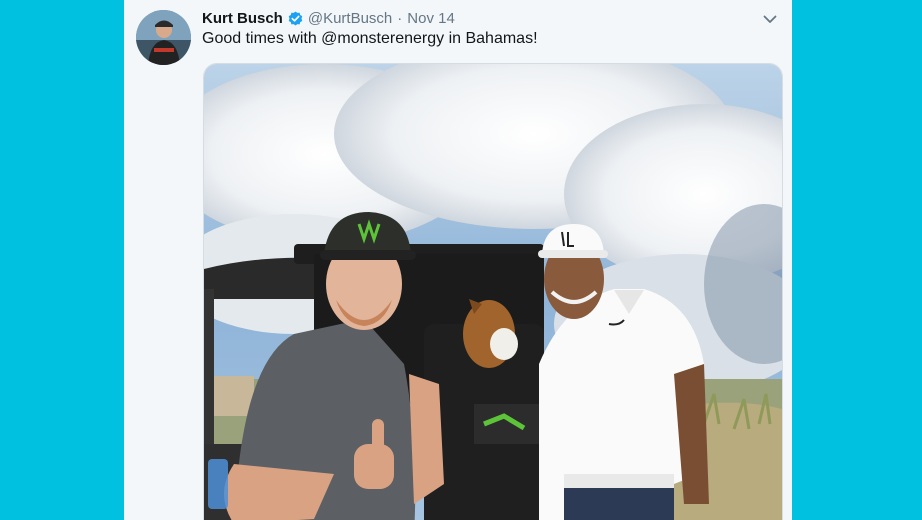 Image resolution: width=922 pixels, height=520 pixels. Describe the element at coordinates (491, 38) in the screenshot. I see `tweet-text-suffix: in Bahamas!` at that location.